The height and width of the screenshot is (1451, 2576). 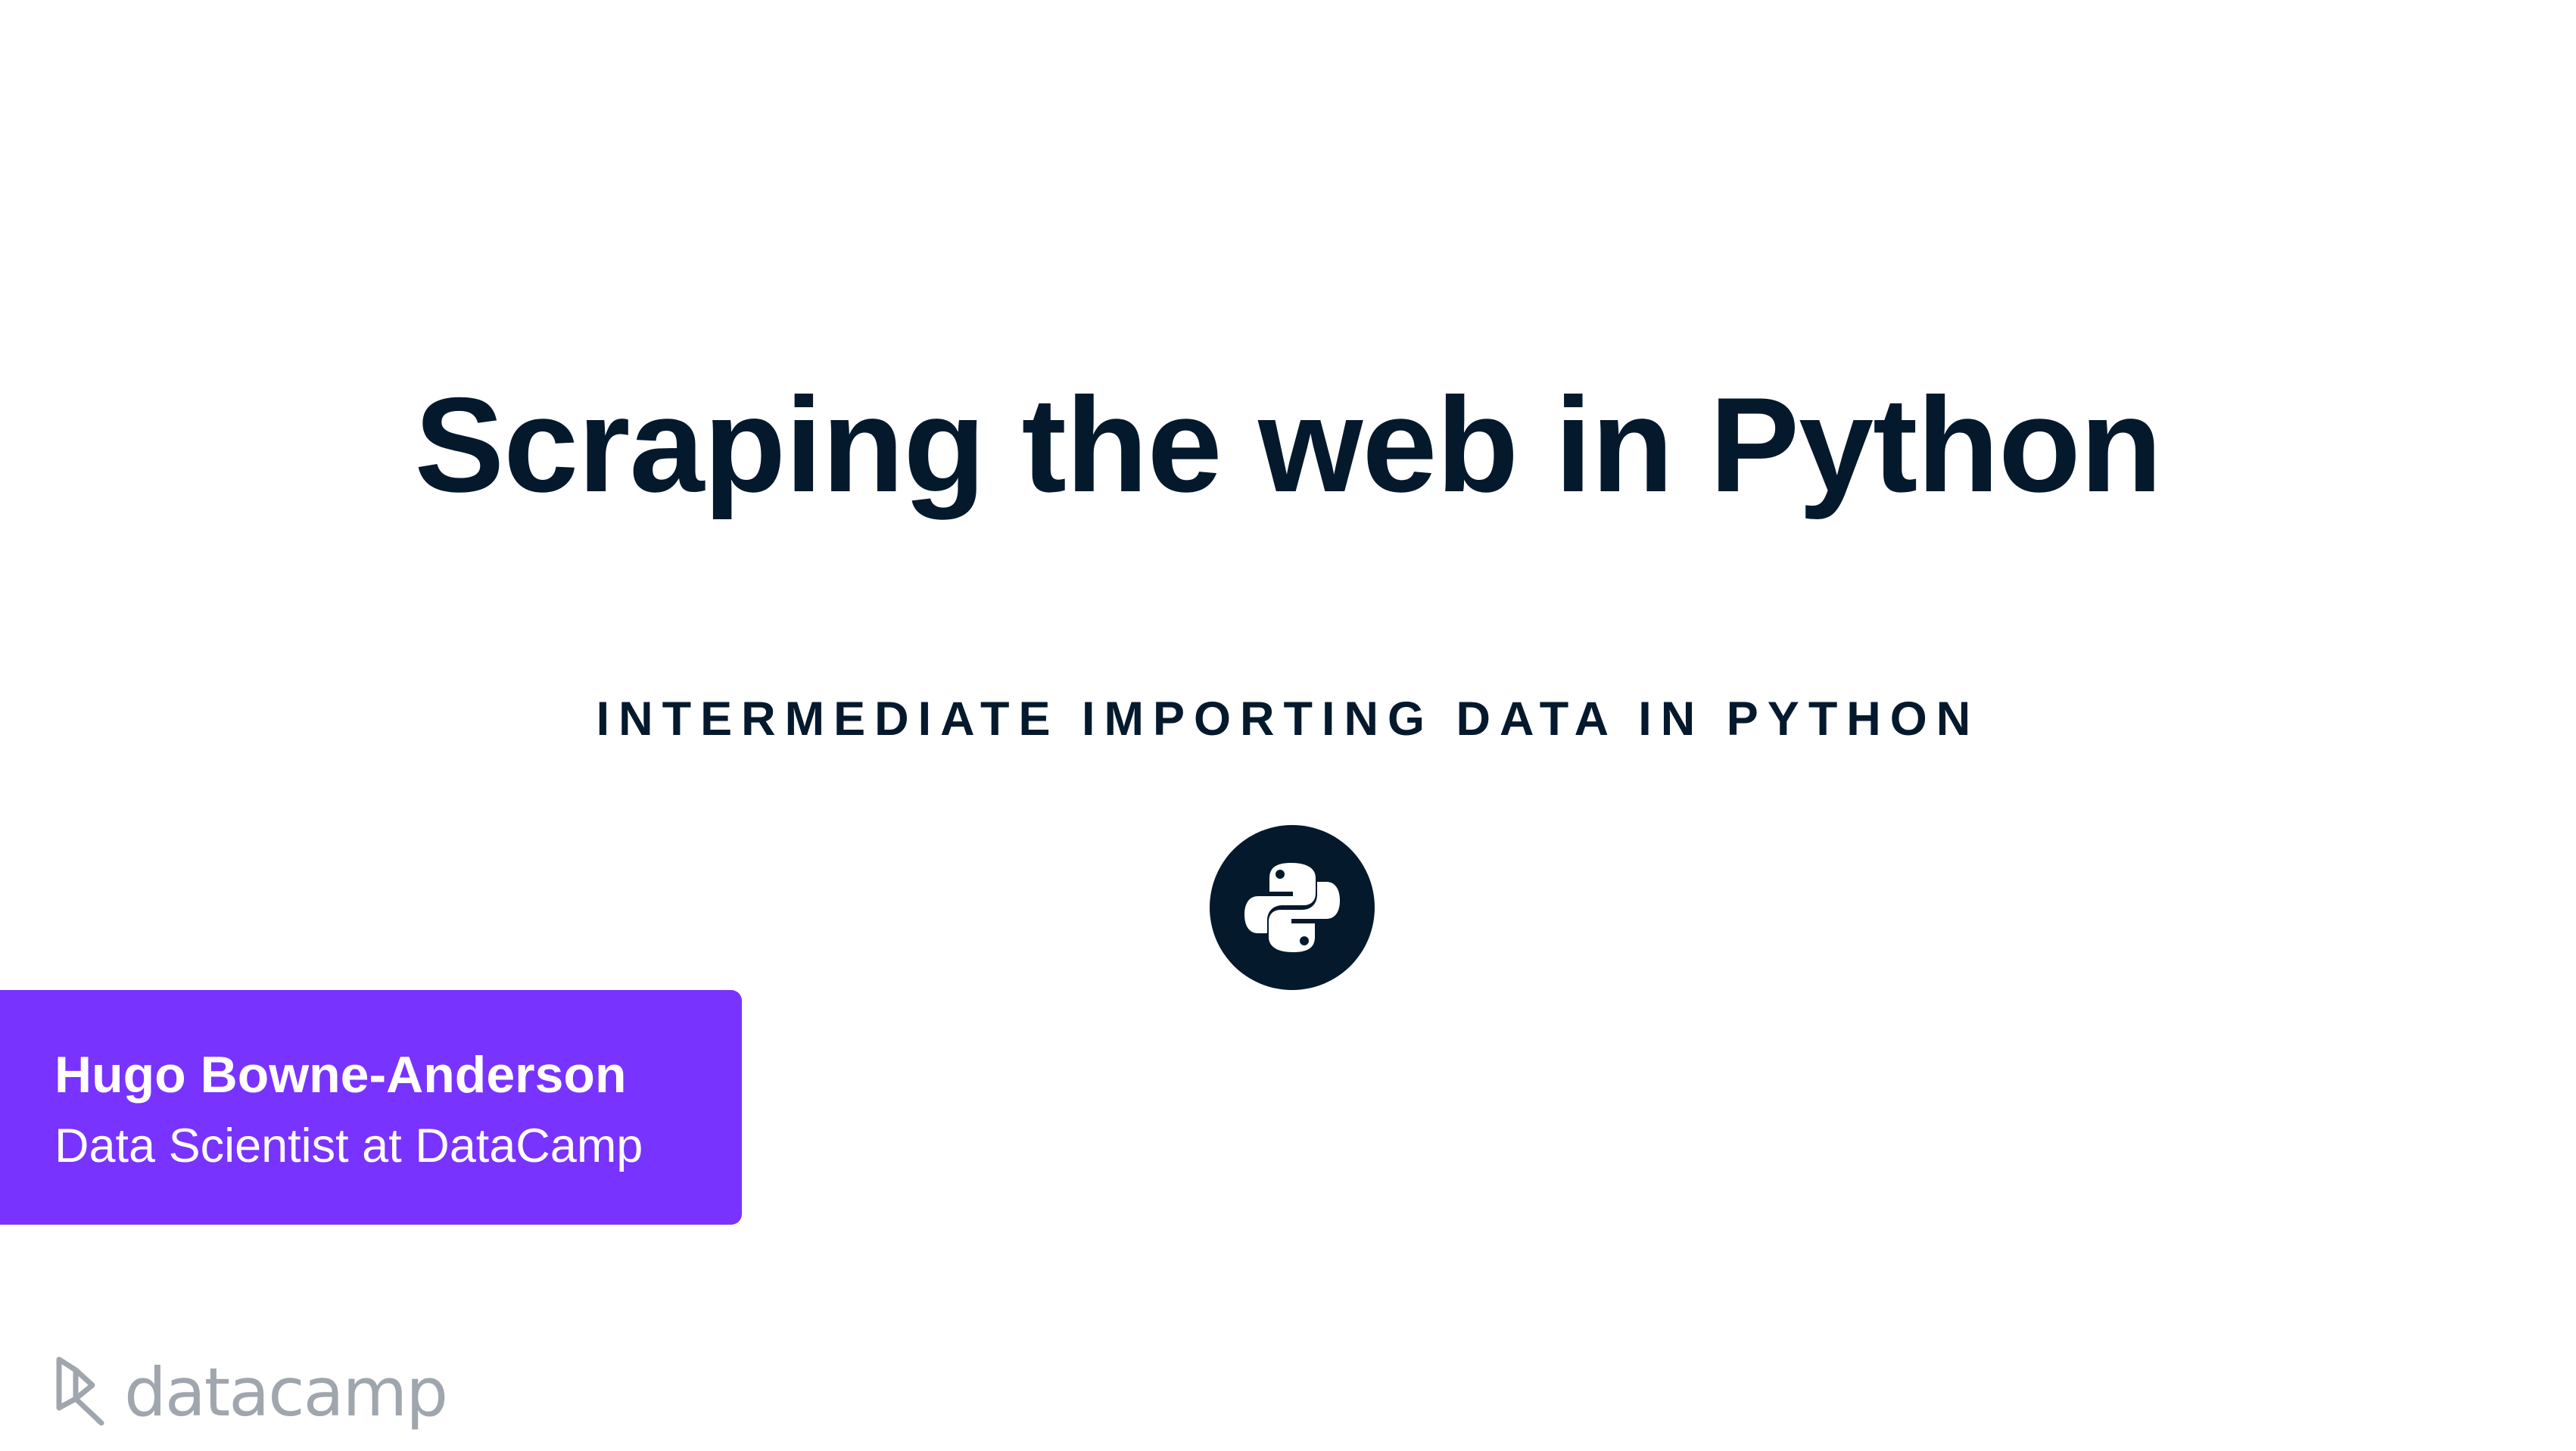 I want to click on datacamp-logo-icon, so click(x=83, y=1393).